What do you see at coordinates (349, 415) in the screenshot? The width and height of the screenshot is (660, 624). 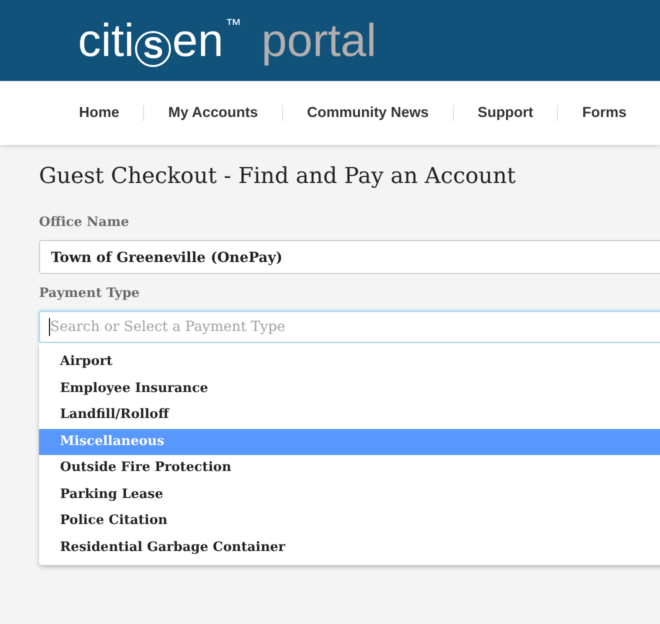 I see `dropdown-option: Landfill/Rolloff` at bounding box center [349, 415].